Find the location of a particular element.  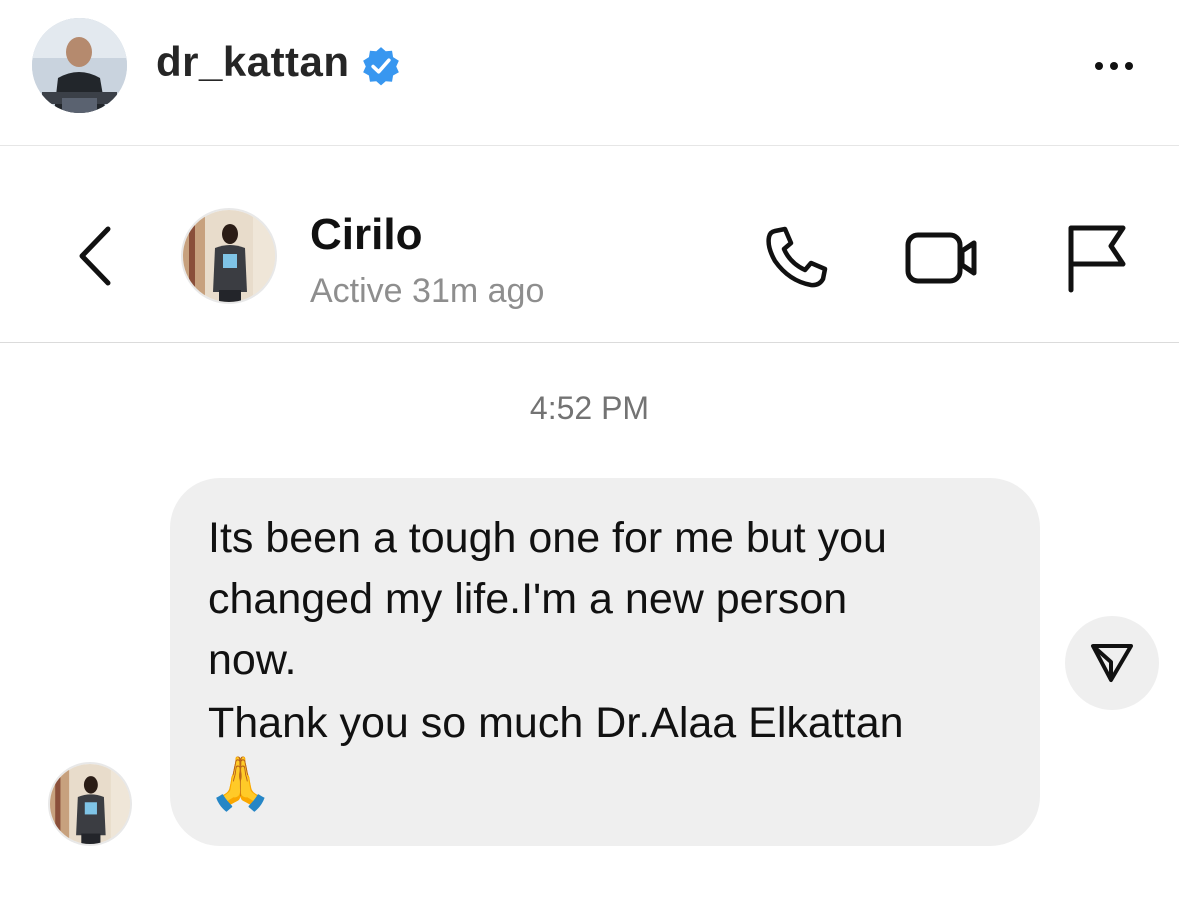

audio-call-button is located at coordinates (796, 258).